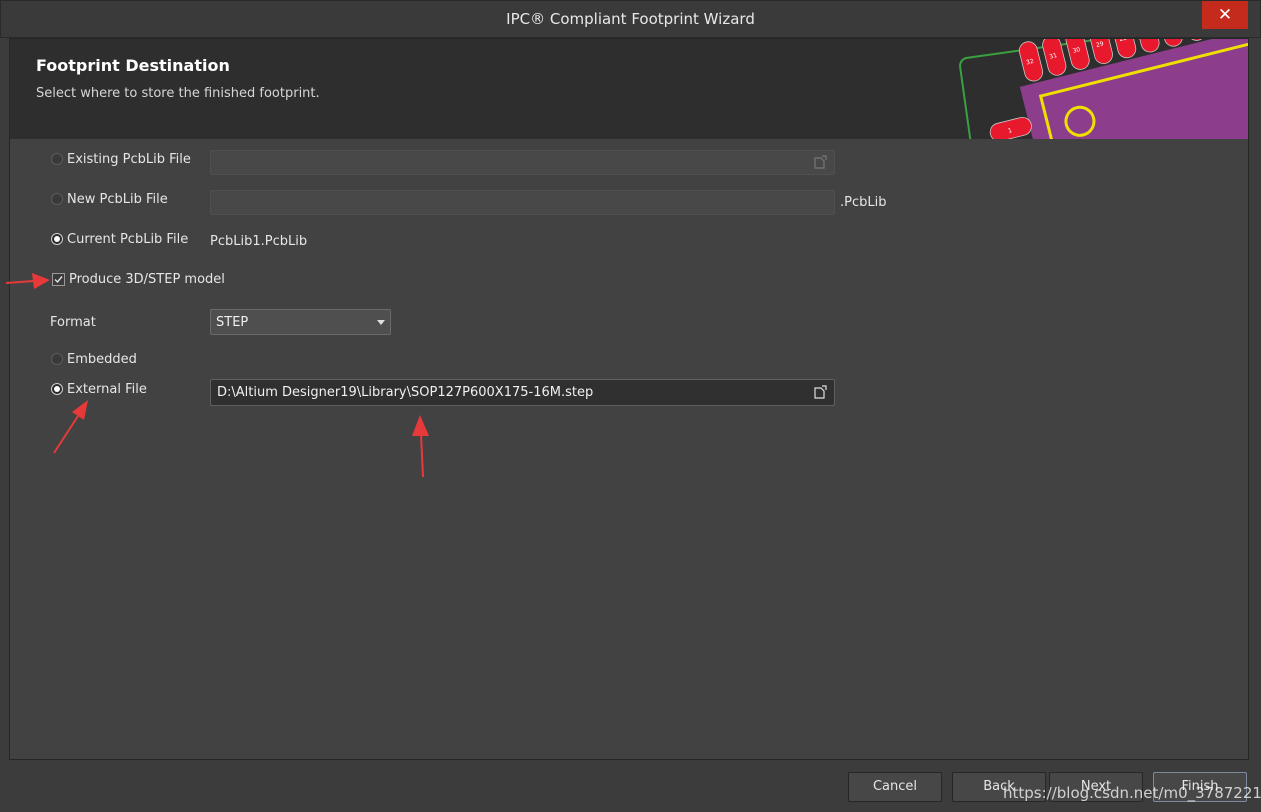  Describe the element at coordinates (73, 322) in the screenshot. I see `format-label: Format` at that location.